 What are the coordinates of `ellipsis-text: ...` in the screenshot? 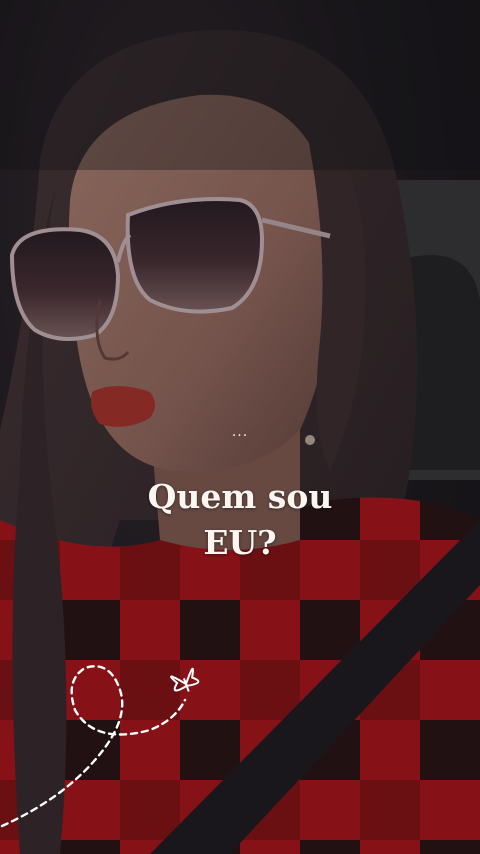 It's located at (240, 432).